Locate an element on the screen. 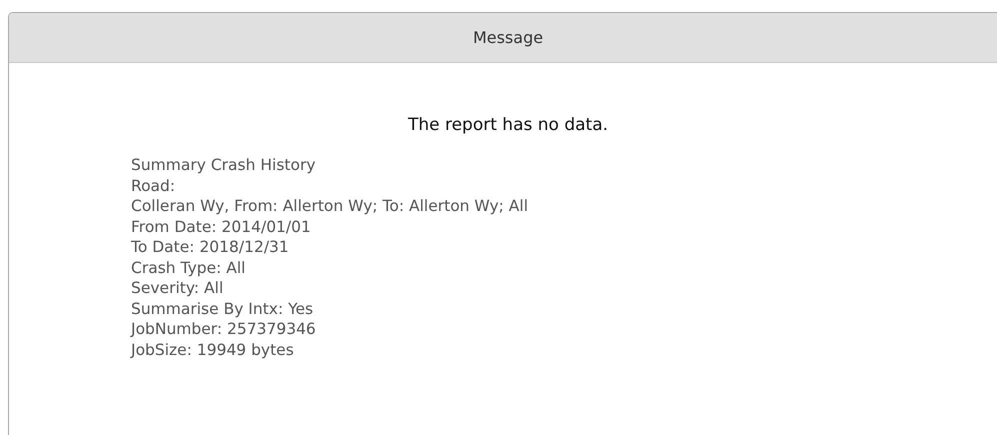  detail-line: Crash Type: All is located at coordinates (188, 268).